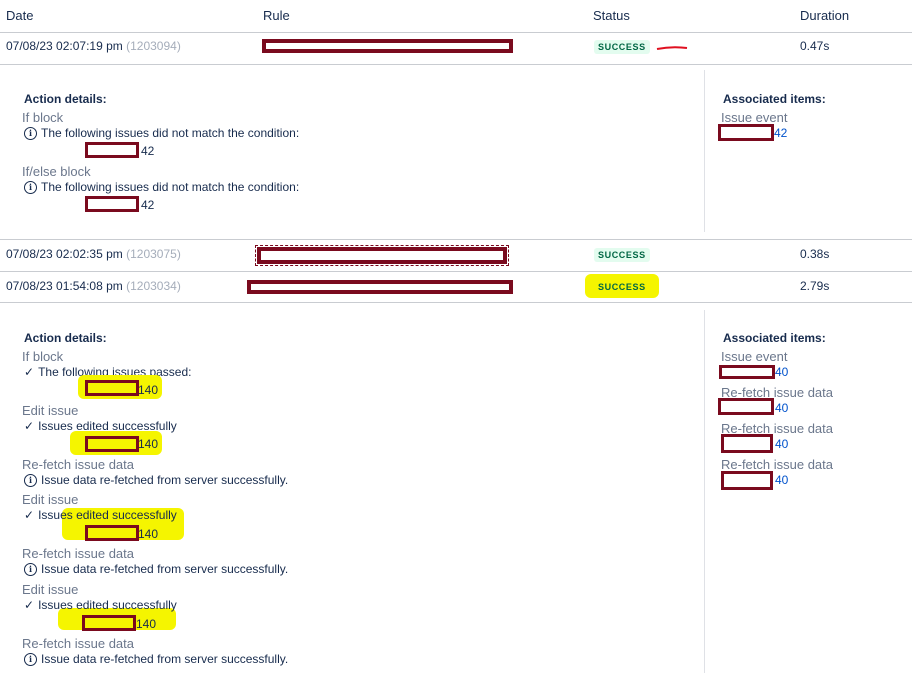 The width and height of the screenshot is (912, 673). What do you see at coordinates (153, 46) in the screenshot?
I see `row-id: (1203094)` at bounding box center [153, 46].